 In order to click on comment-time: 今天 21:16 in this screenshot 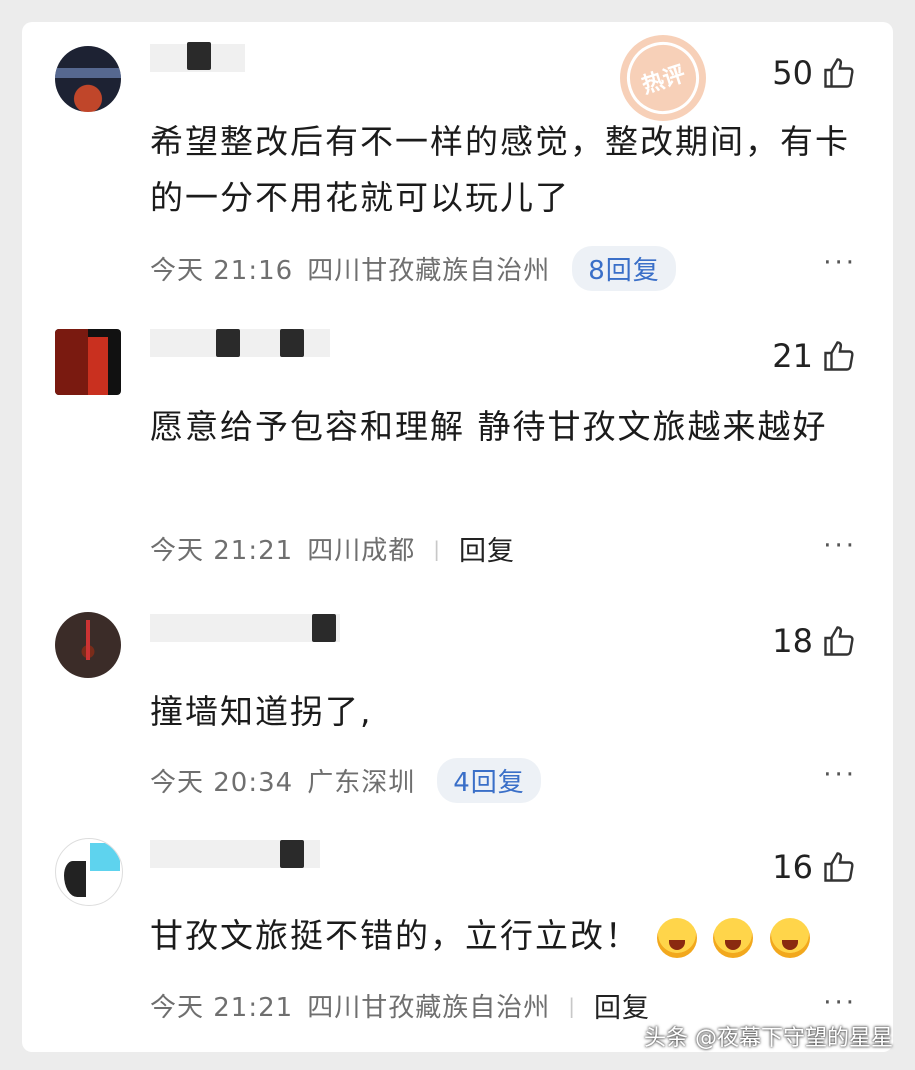, I will do `click(222, 271)`.